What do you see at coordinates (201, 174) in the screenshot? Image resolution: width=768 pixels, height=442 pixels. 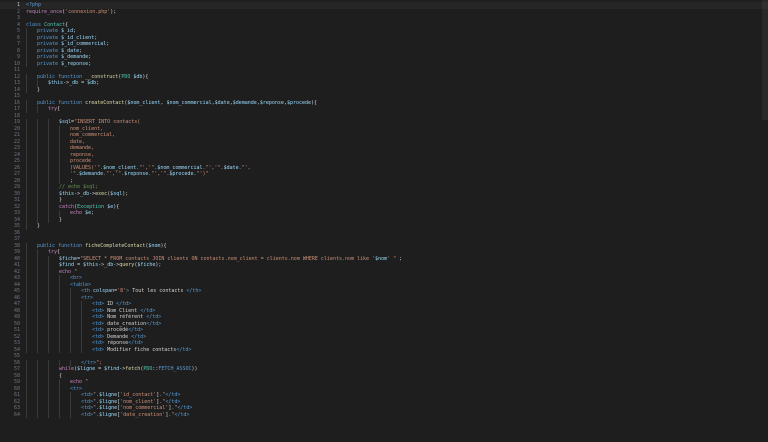 I see `code-token: ."')"` at bounding box center [201, 174].